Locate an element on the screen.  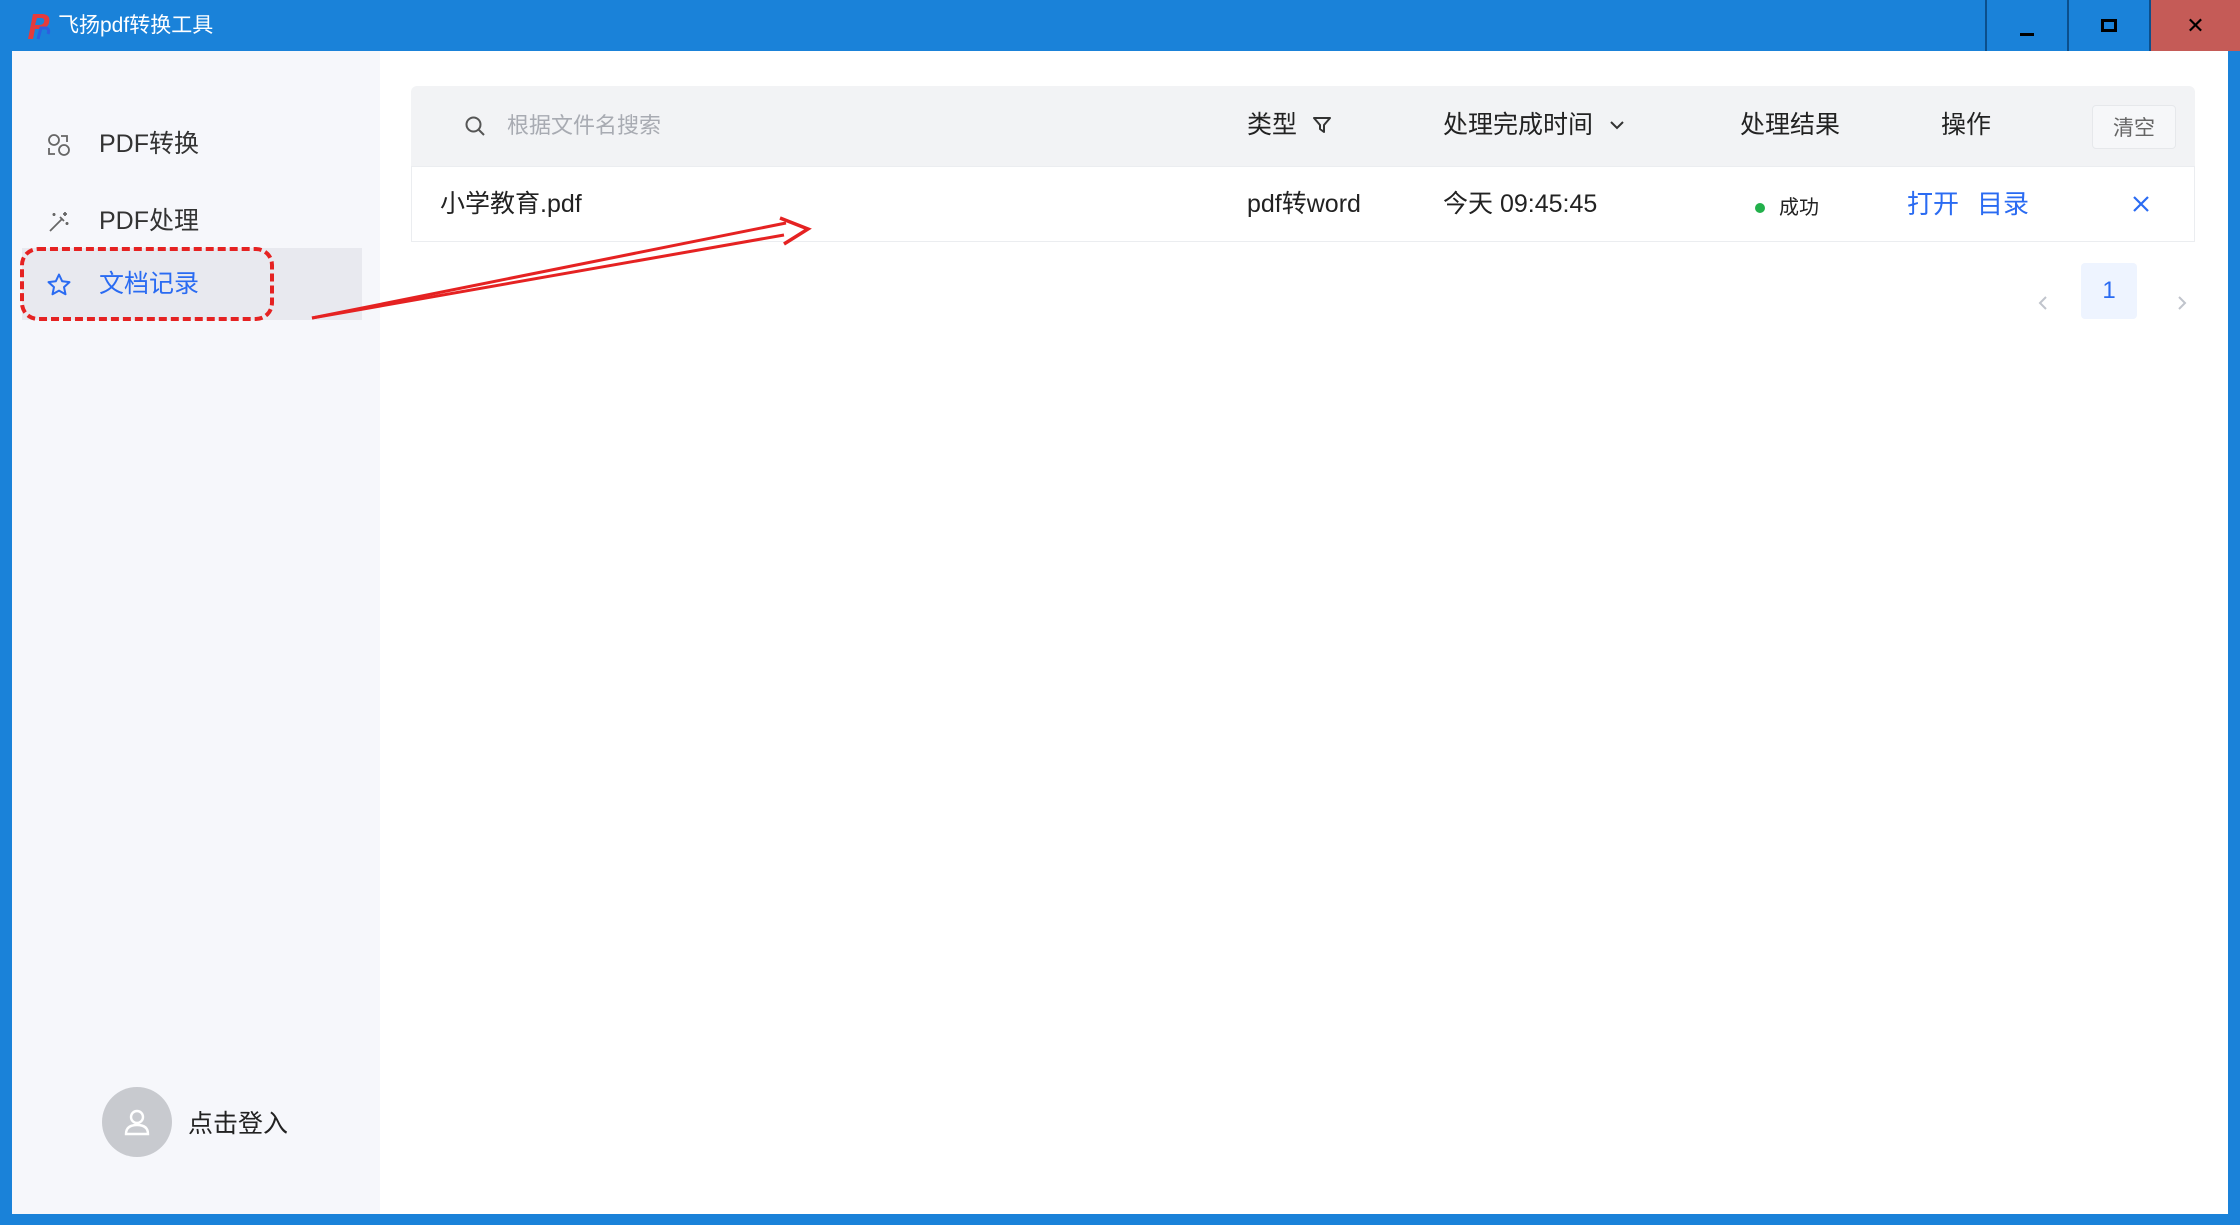
minimize-icon is located at coordinates (2027, 34).